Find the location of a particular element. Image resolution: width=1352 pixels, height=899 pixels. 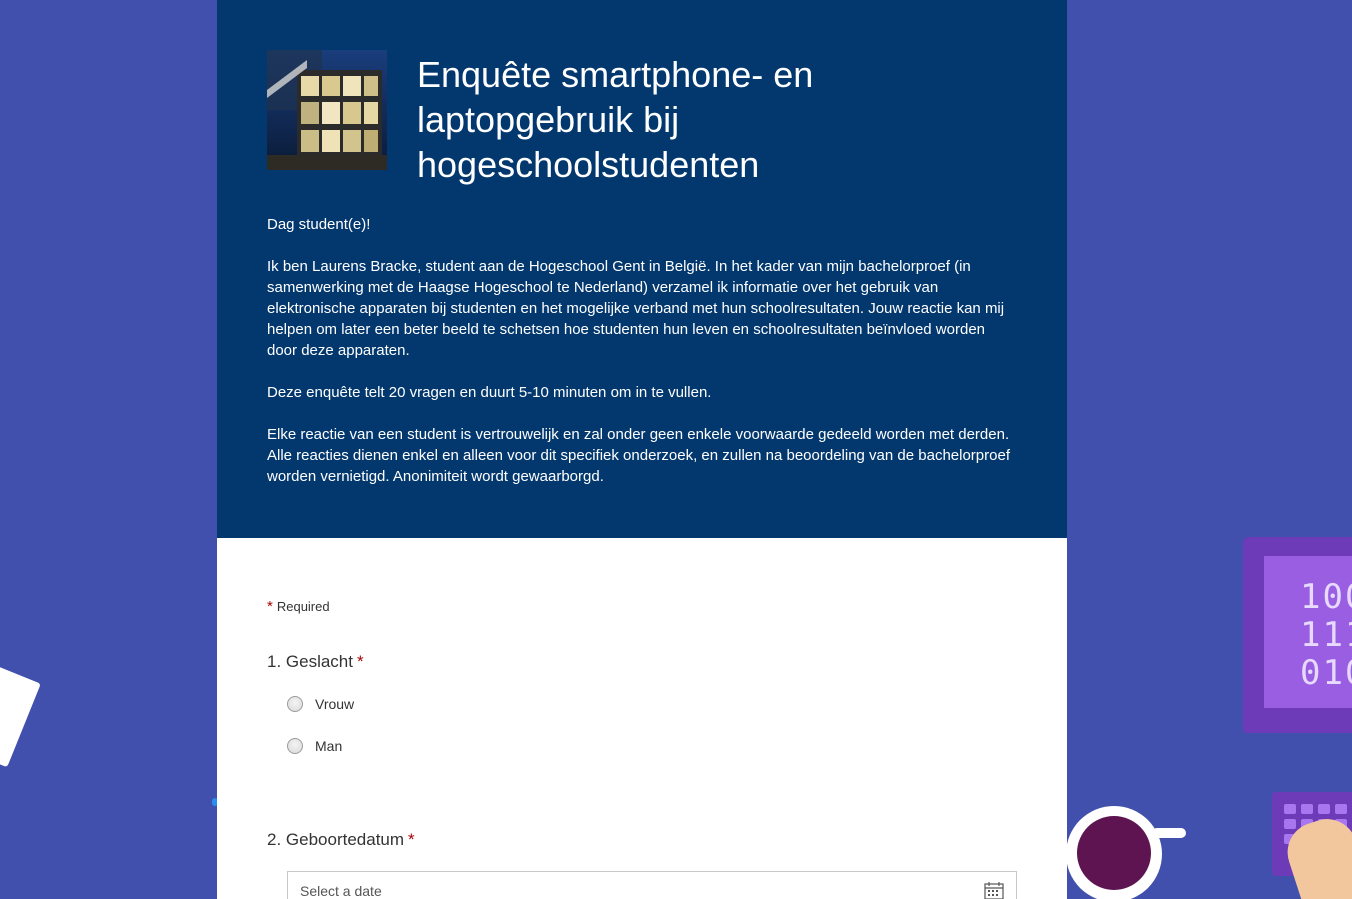

date-placeholder: Select a date is located at coordinates (341, 891).